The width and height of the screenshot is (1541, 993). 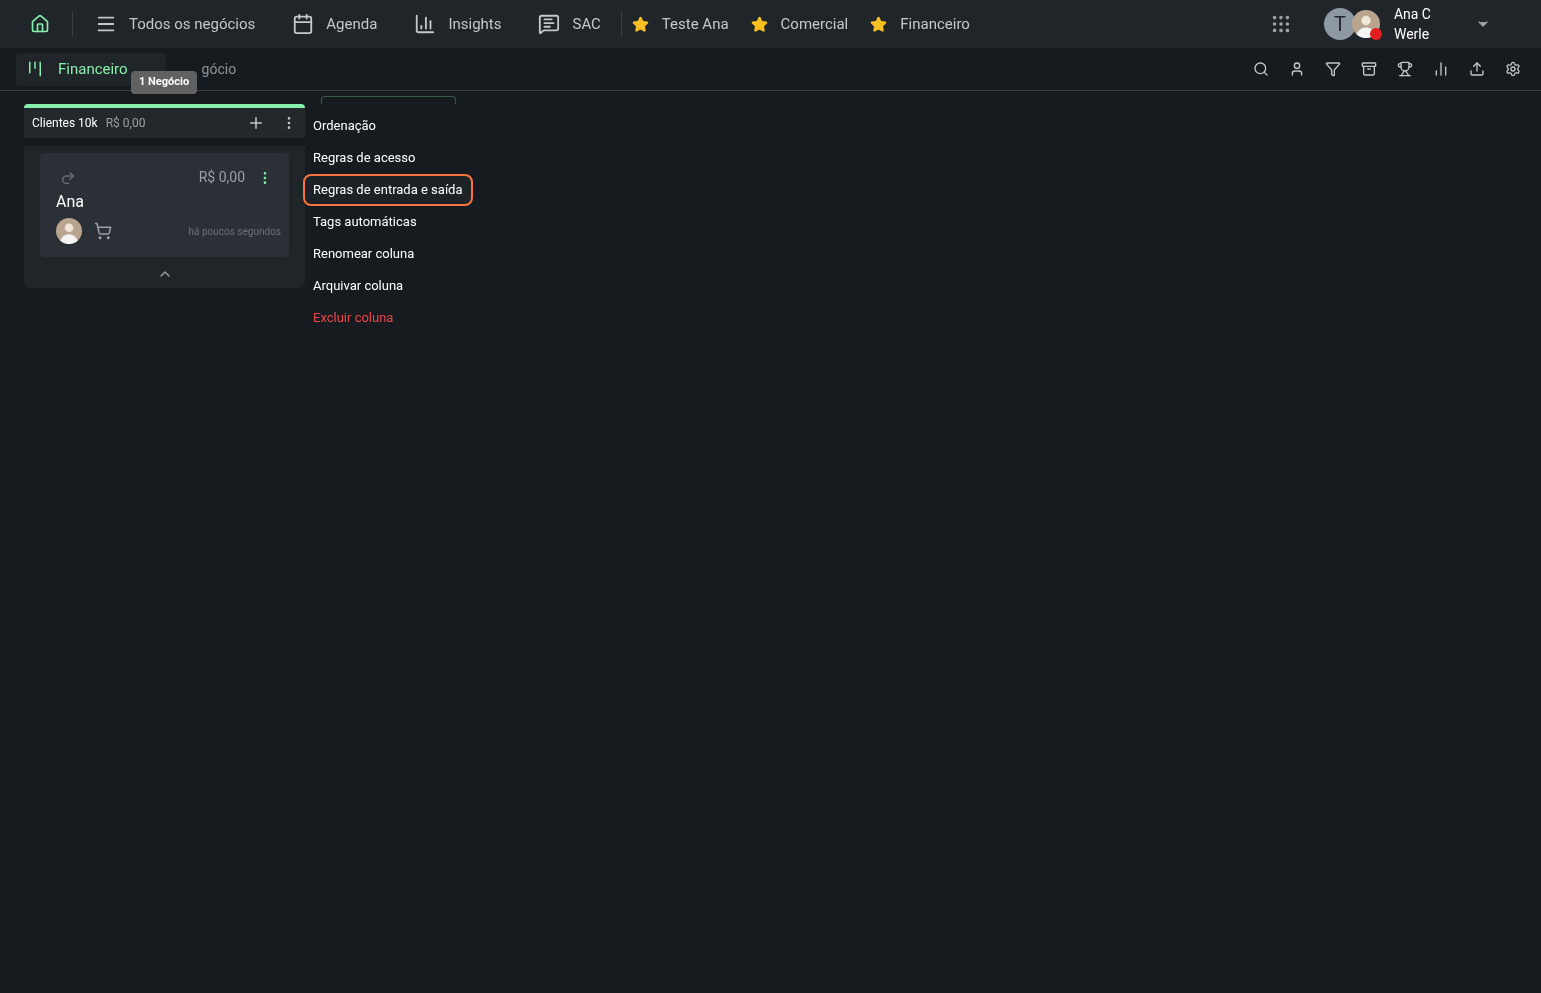 I want to click on board-subtitle: gócio, so click(x=219, y=69).